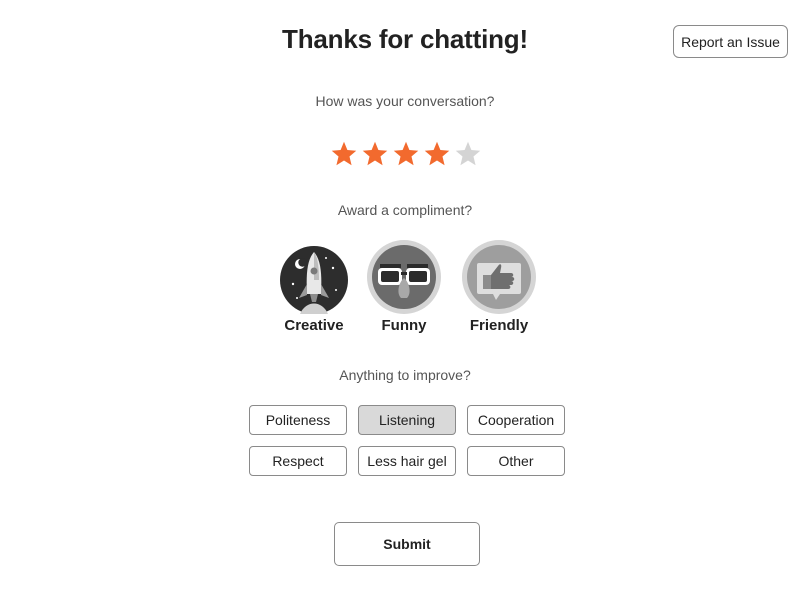 The image size is (800, 600). What do you see at coordinates (407, 461) in the screenshot?
I see `improve-option-less-hair-gel: Less hair gel` at bounding box center [407, 461].